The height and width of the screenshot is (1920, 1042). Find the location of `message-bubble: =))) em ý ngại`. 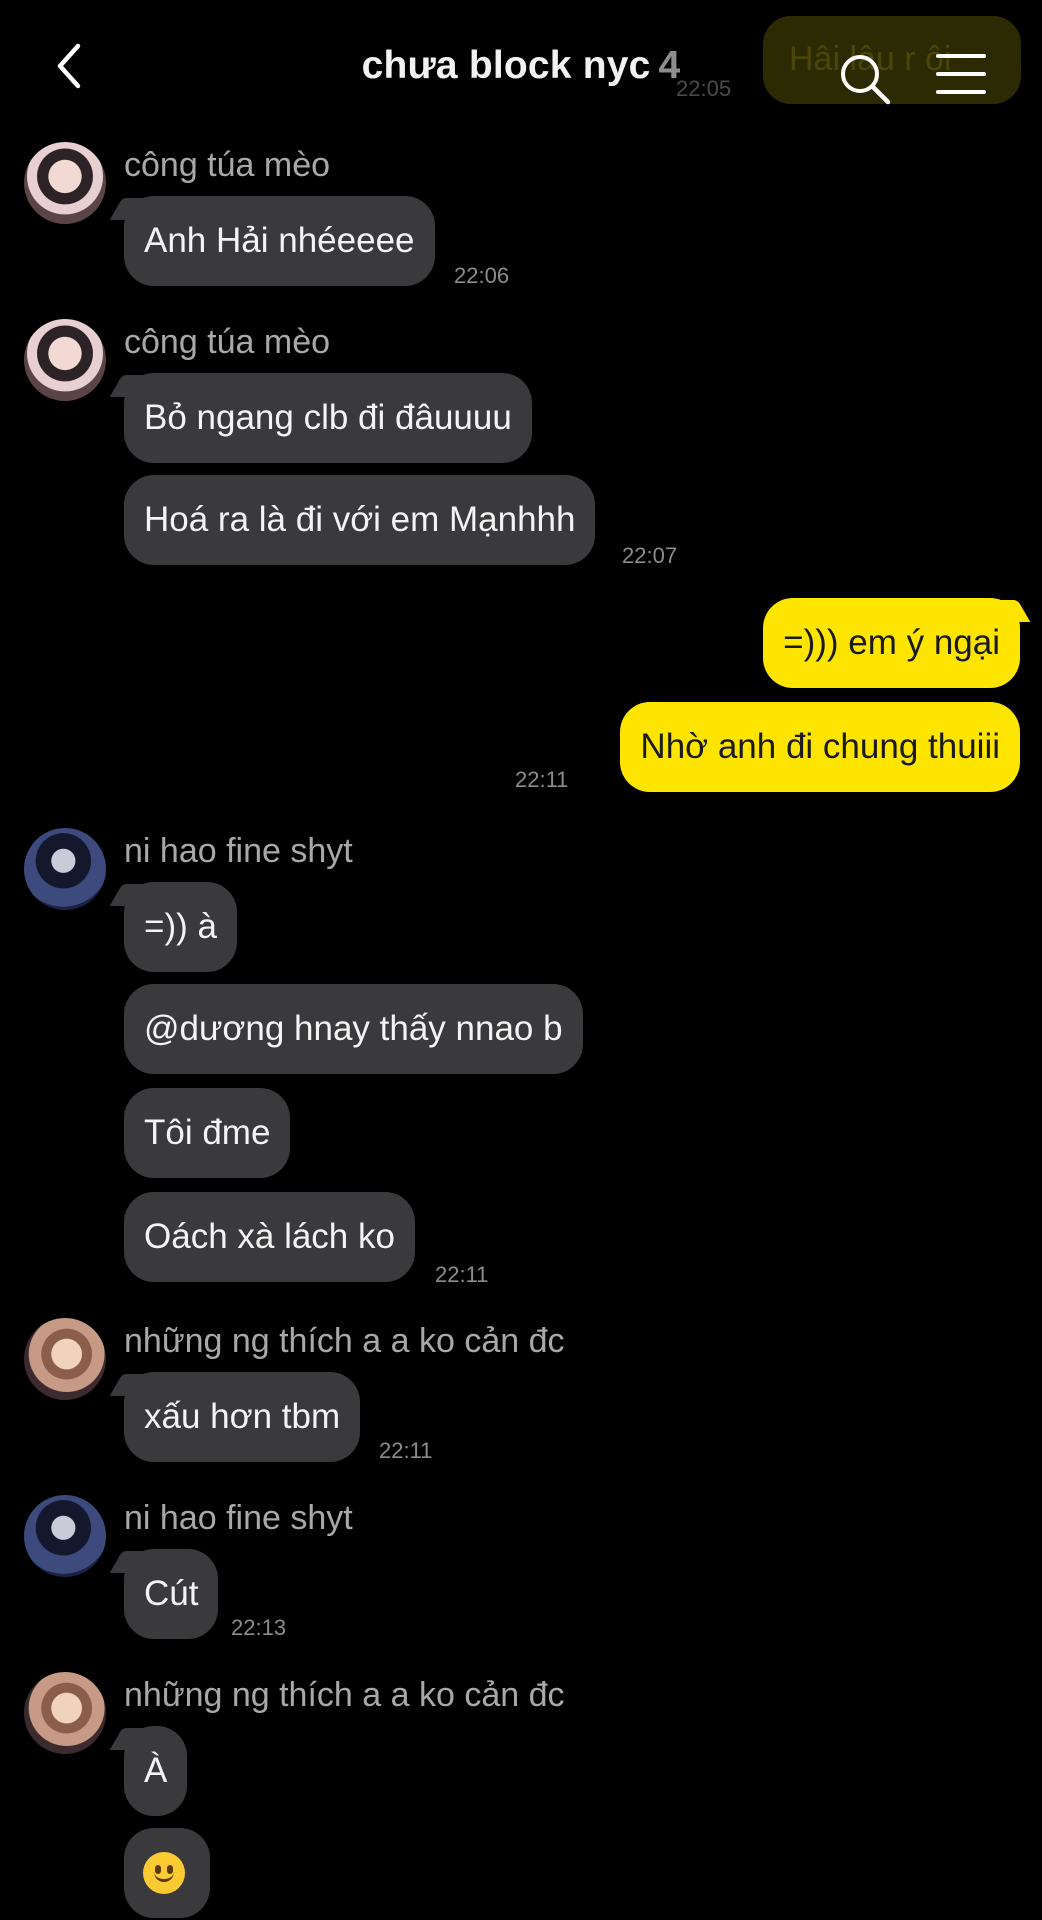

message-bubble: =))) em ý ngại is located at coordinates (891, 643).